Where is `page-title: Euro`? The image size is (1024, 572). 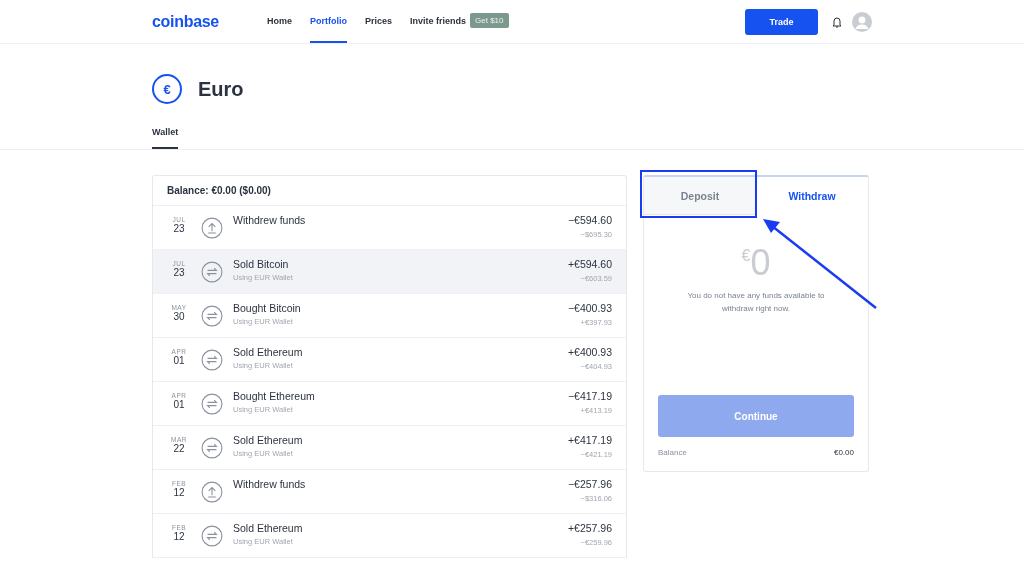 page-title: Euro is located at coordinates (221, 89).